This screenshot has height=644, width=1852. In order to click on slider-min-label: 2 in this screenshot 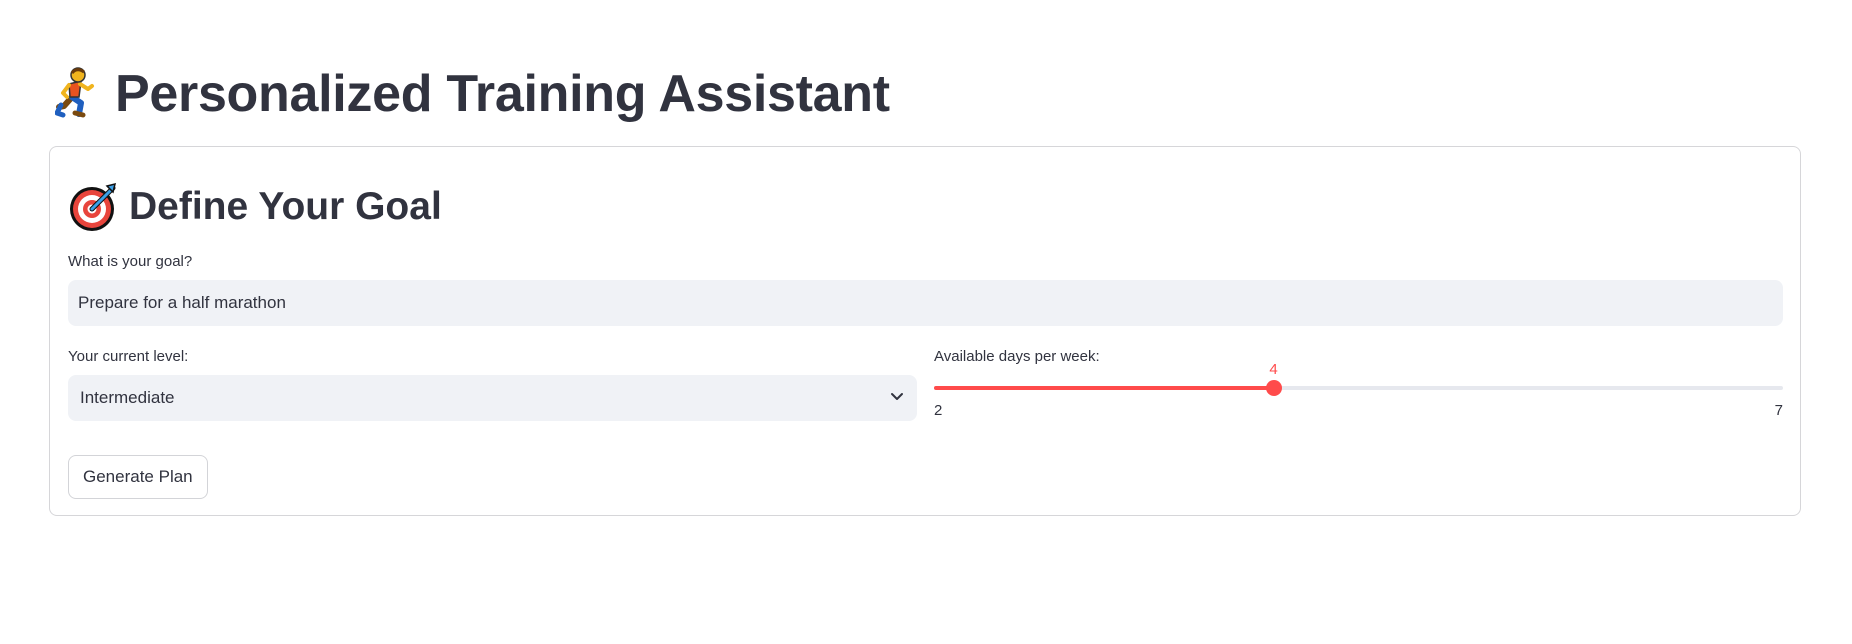, I will do `click(938, 410)`.